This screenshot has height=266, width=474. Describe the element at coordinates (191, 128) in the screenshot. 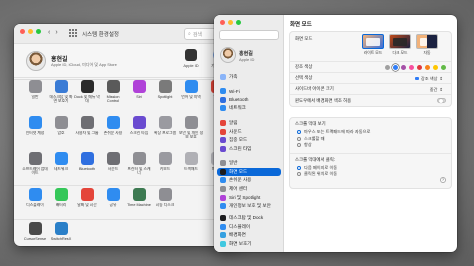

I see `pane-house: 보안 및 개인 정보 보호` at that location.